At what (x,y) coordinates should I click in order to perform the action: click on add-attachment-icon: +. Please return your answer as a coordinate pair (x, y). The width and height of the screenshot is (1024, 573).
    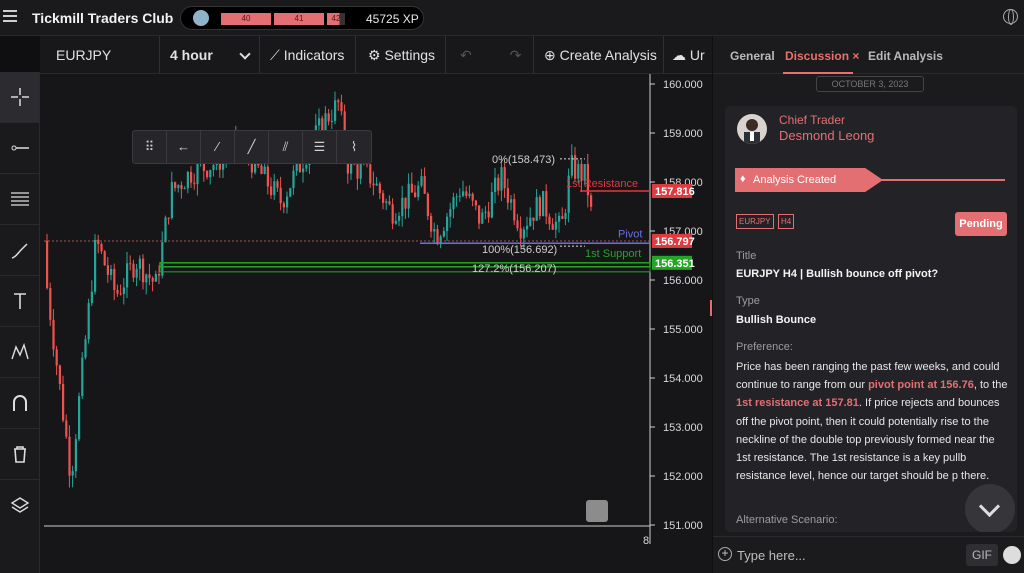
    Looking at the image, I should click on (725, 554).